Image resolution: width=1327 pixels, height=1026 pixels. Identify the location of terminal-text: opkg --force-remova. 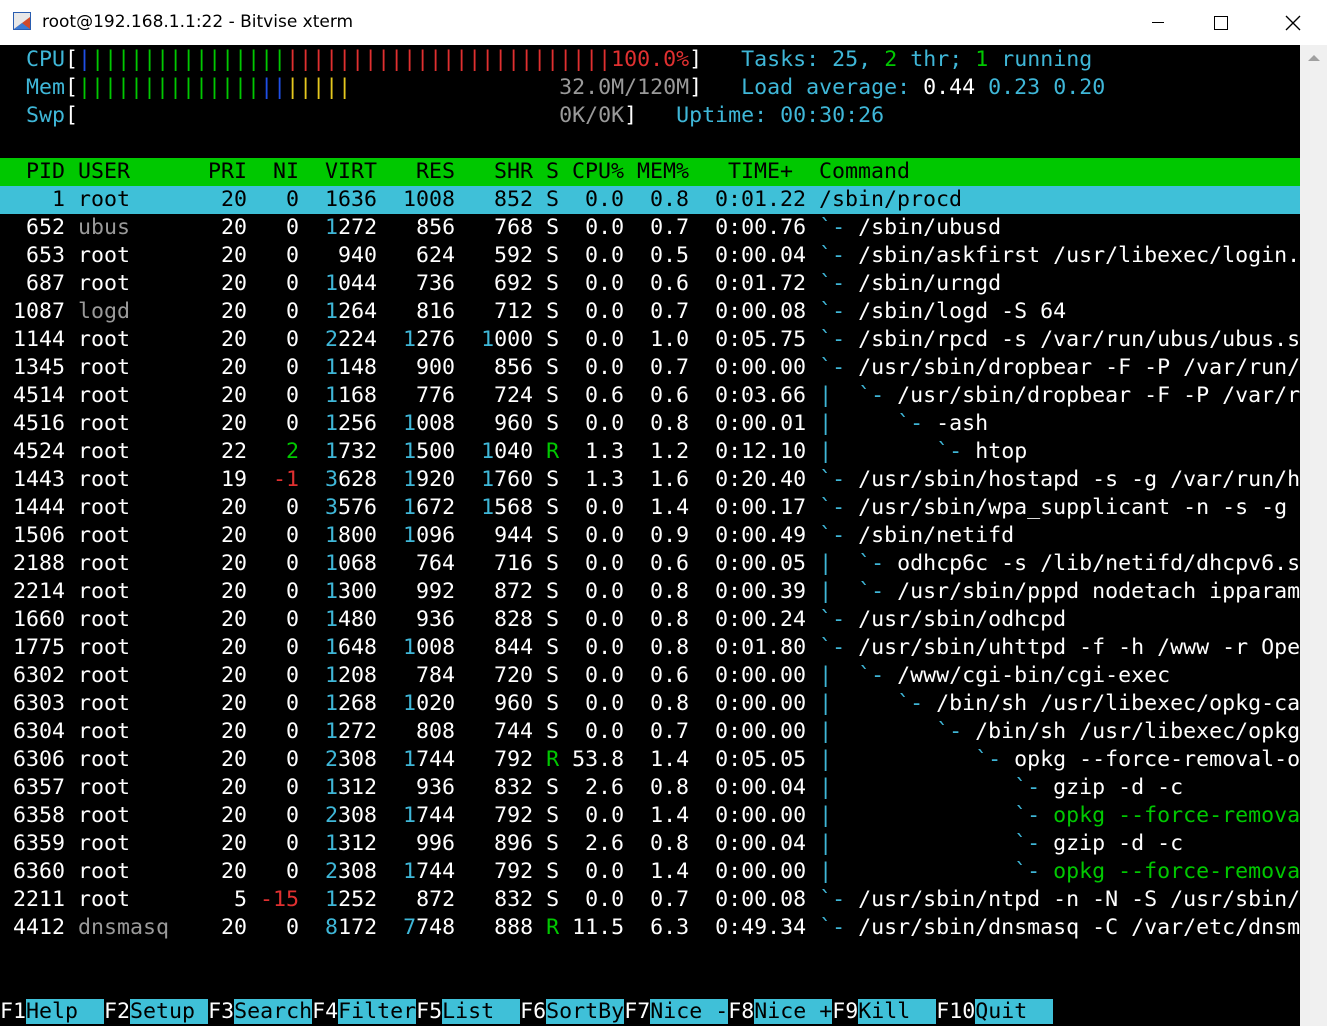
(1176, 815).